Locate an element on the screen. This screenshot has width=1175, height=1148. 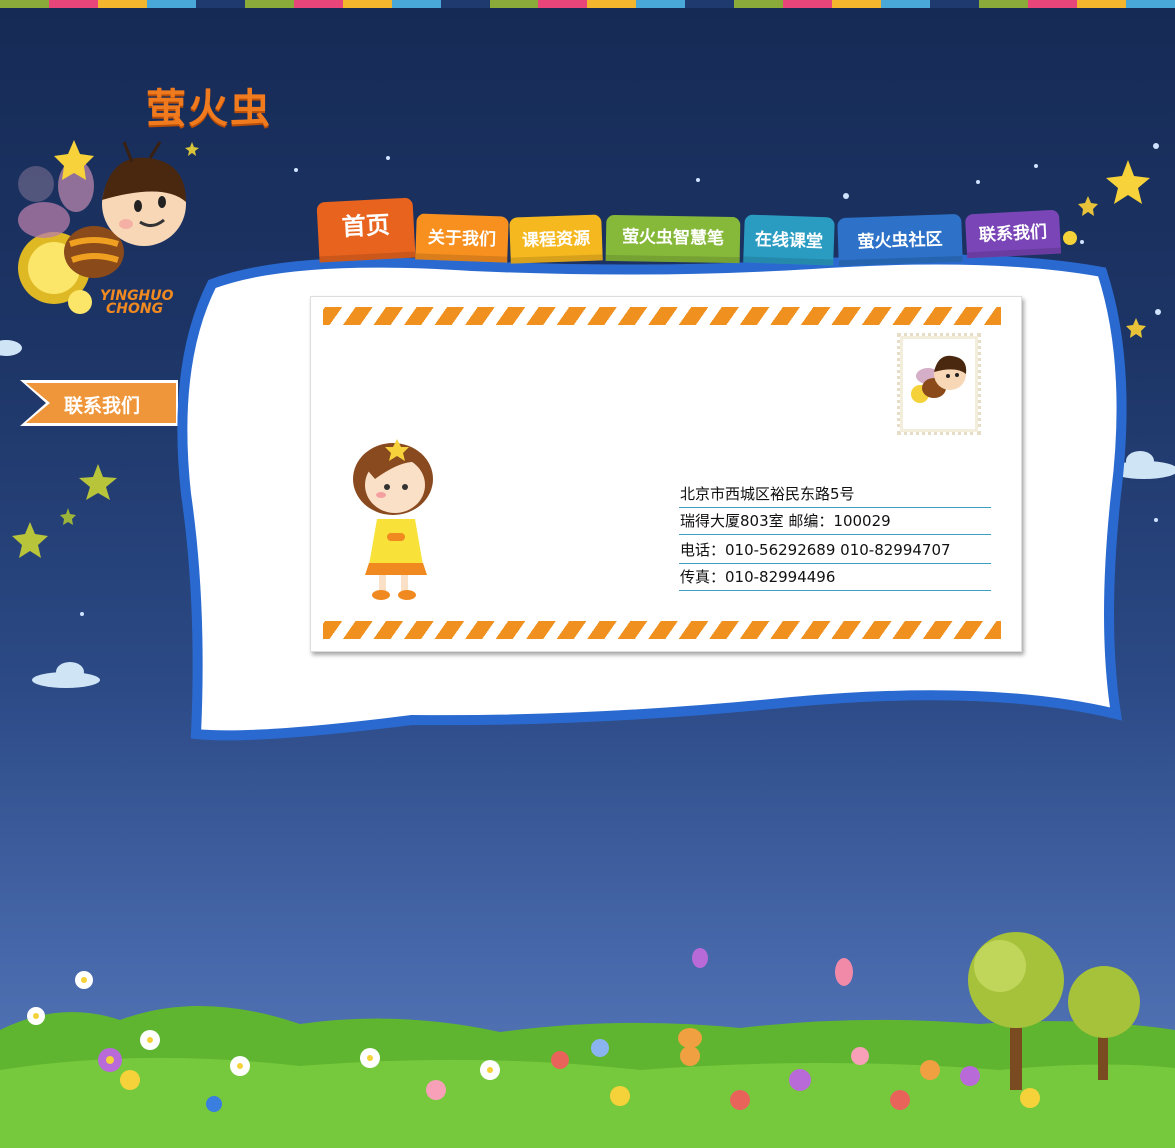
tab-community: 萤火虫社区 is located at coordinates (900, 240).